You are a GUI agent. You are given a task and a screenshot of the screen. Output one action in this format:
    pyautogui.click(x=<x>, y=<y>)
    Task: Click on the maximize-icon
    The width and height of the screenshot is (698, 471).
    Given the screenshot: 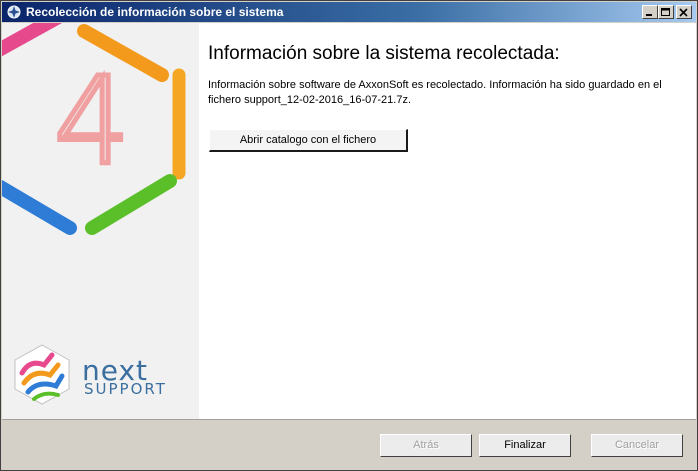 What is the action you would take?
    pyautogui.click(x=665, y=12)
    